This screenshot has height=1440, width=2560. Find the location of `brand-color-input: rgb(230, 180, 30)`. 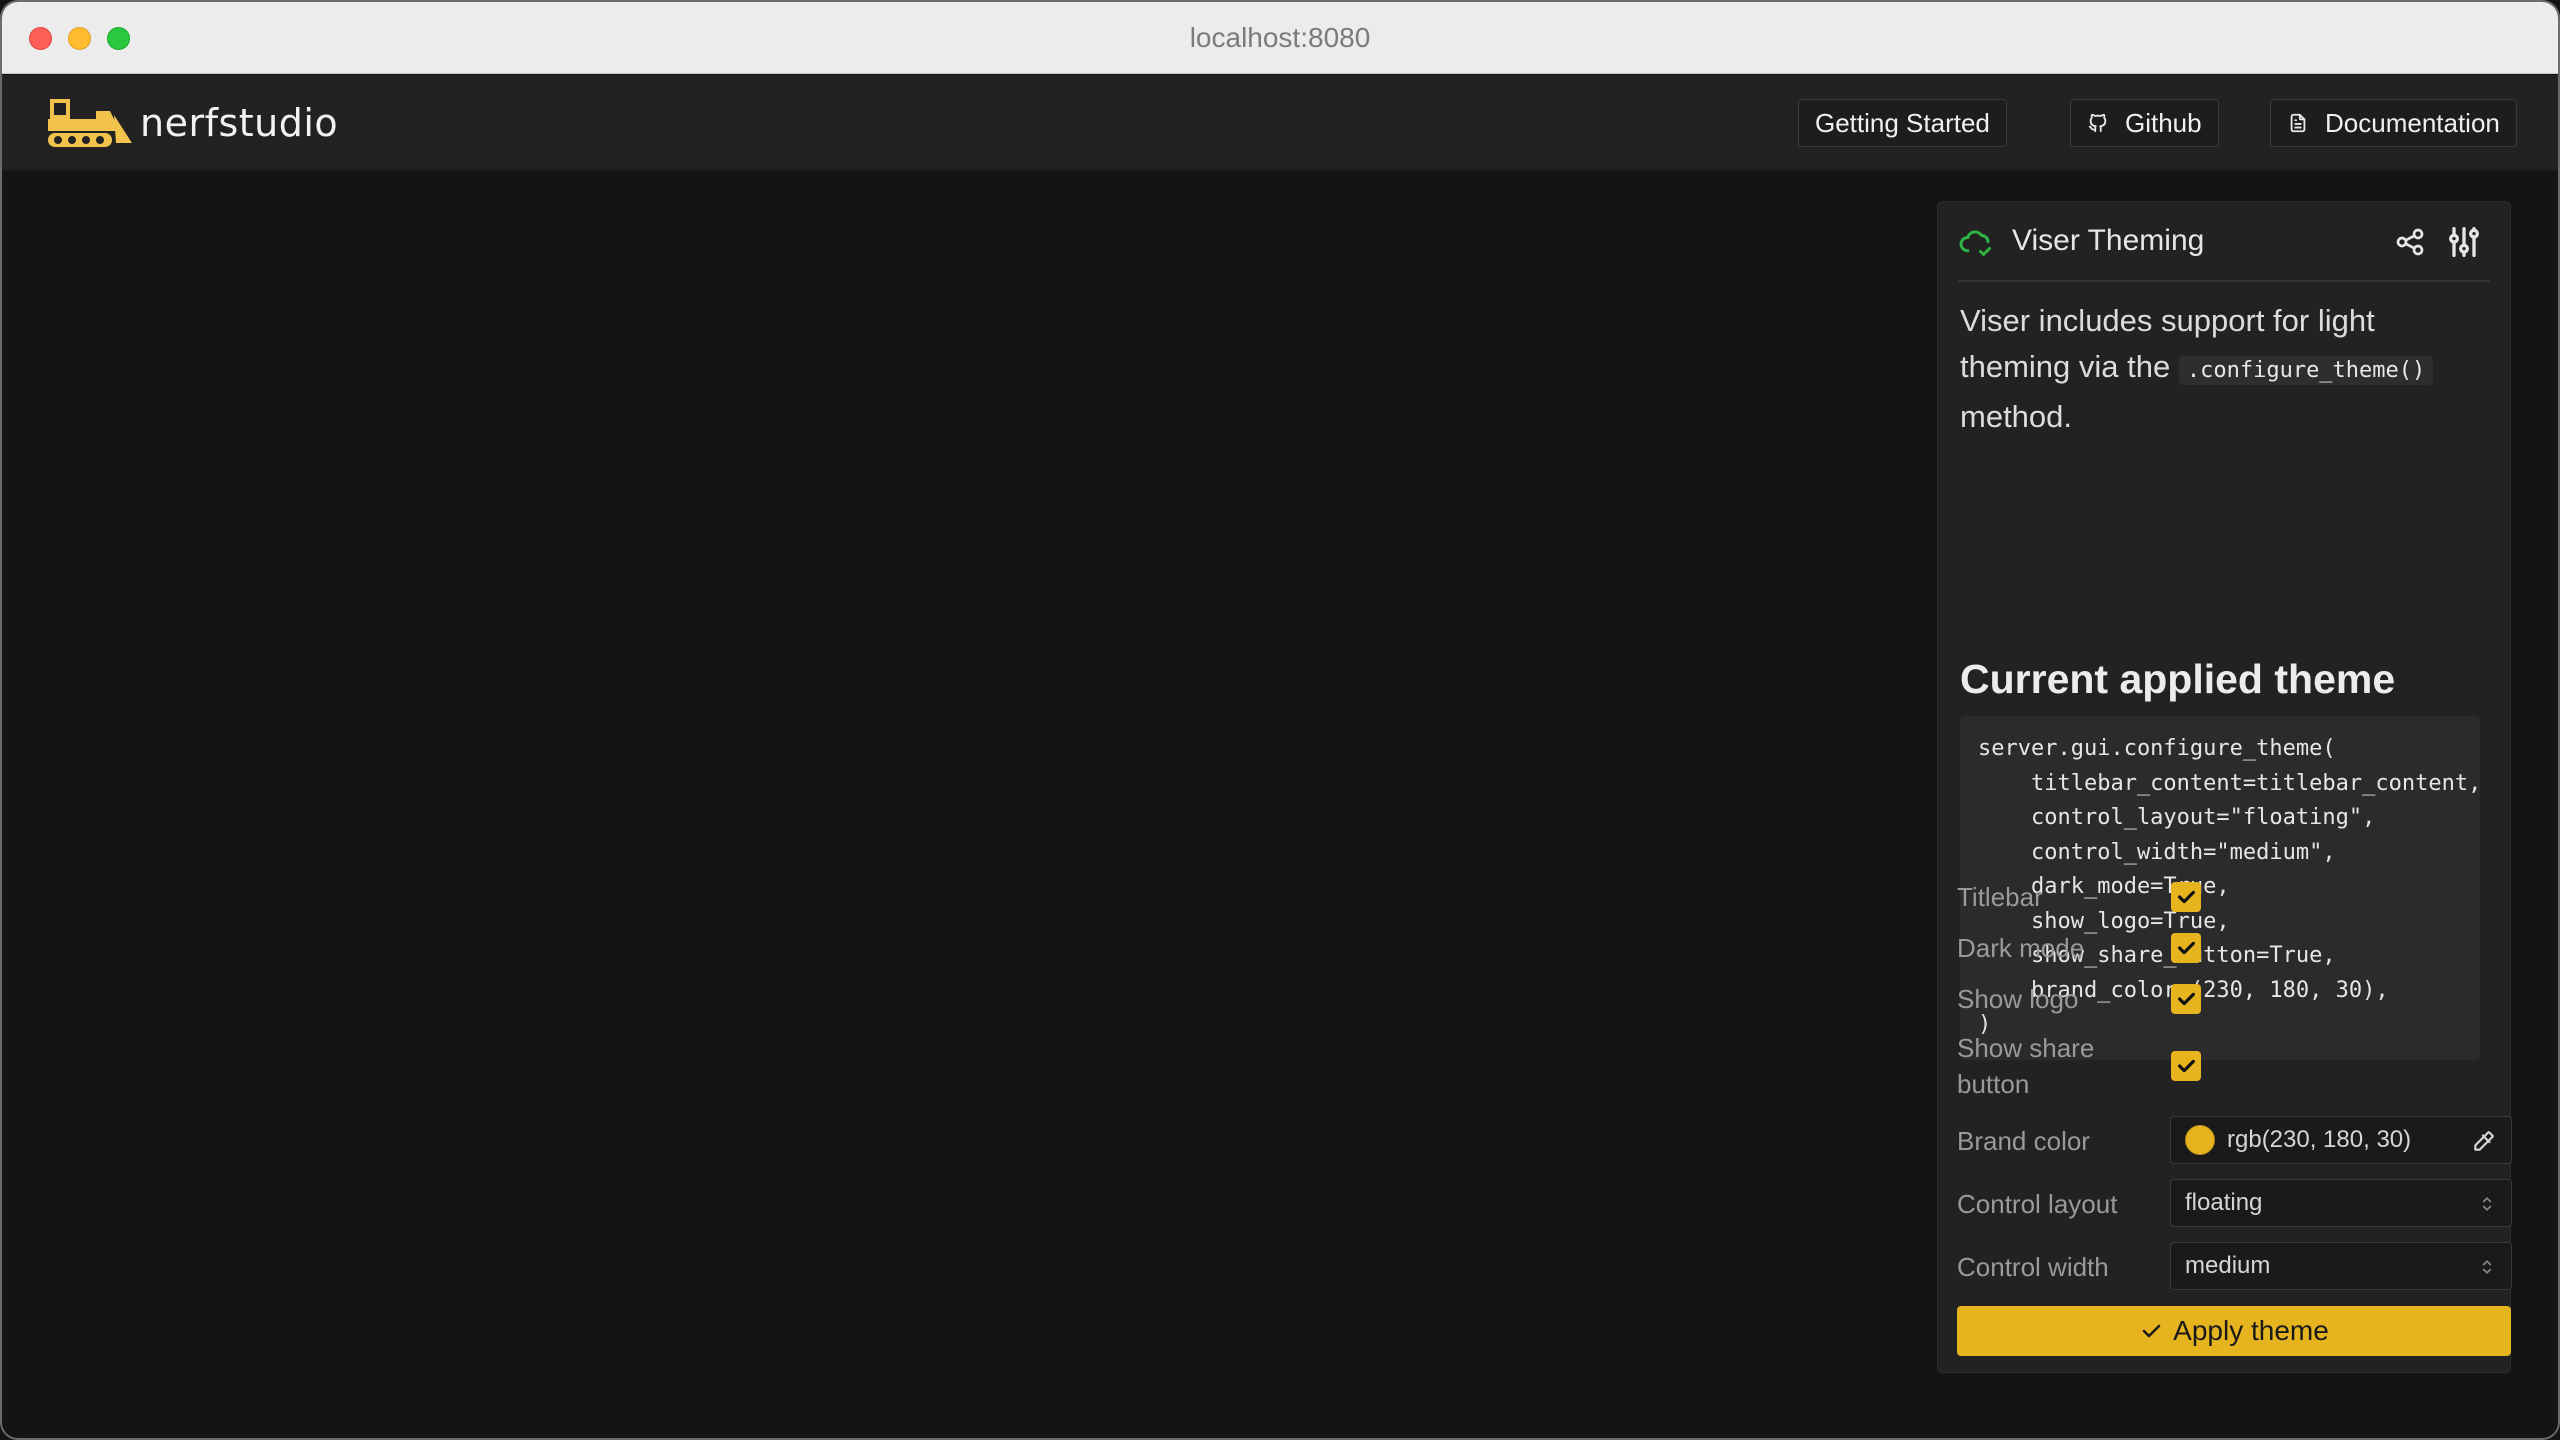

brand-color-input: rgb(230, 180, 30) is located at coordinates (2341, 1140).